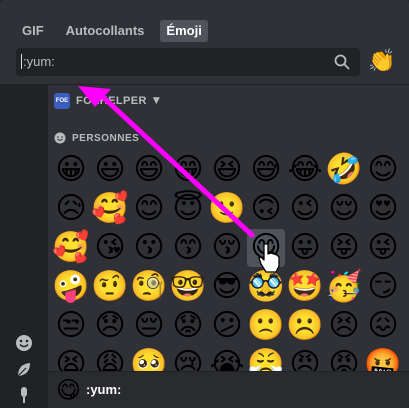 This screenshot has height=408, width=409. I want to click on emoji-cell: 😏, so click(383, 287).